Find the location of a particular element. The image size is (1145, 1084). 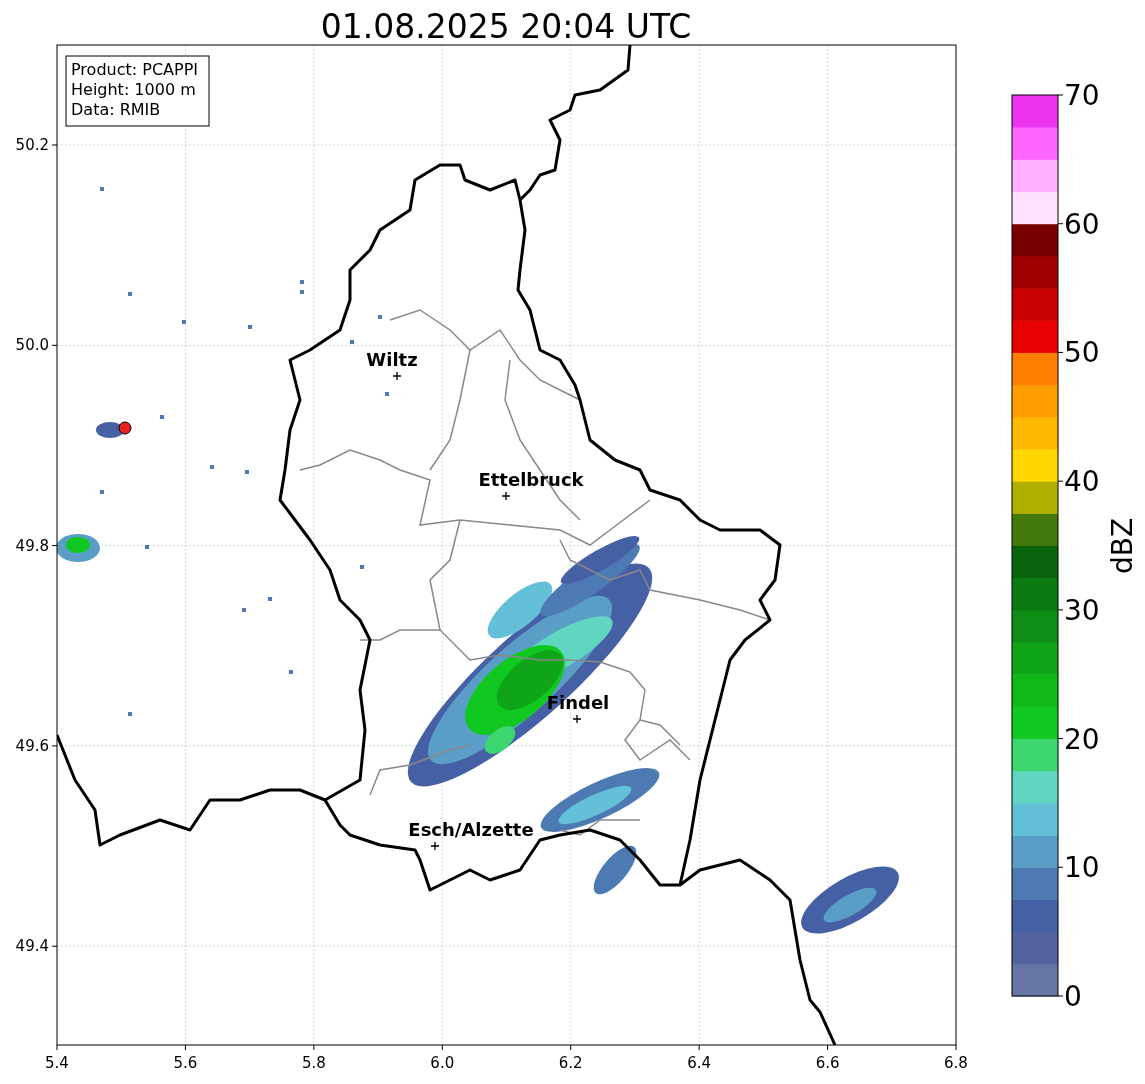

colorbar-label: dBZ is located at coordinates (1122, 546).